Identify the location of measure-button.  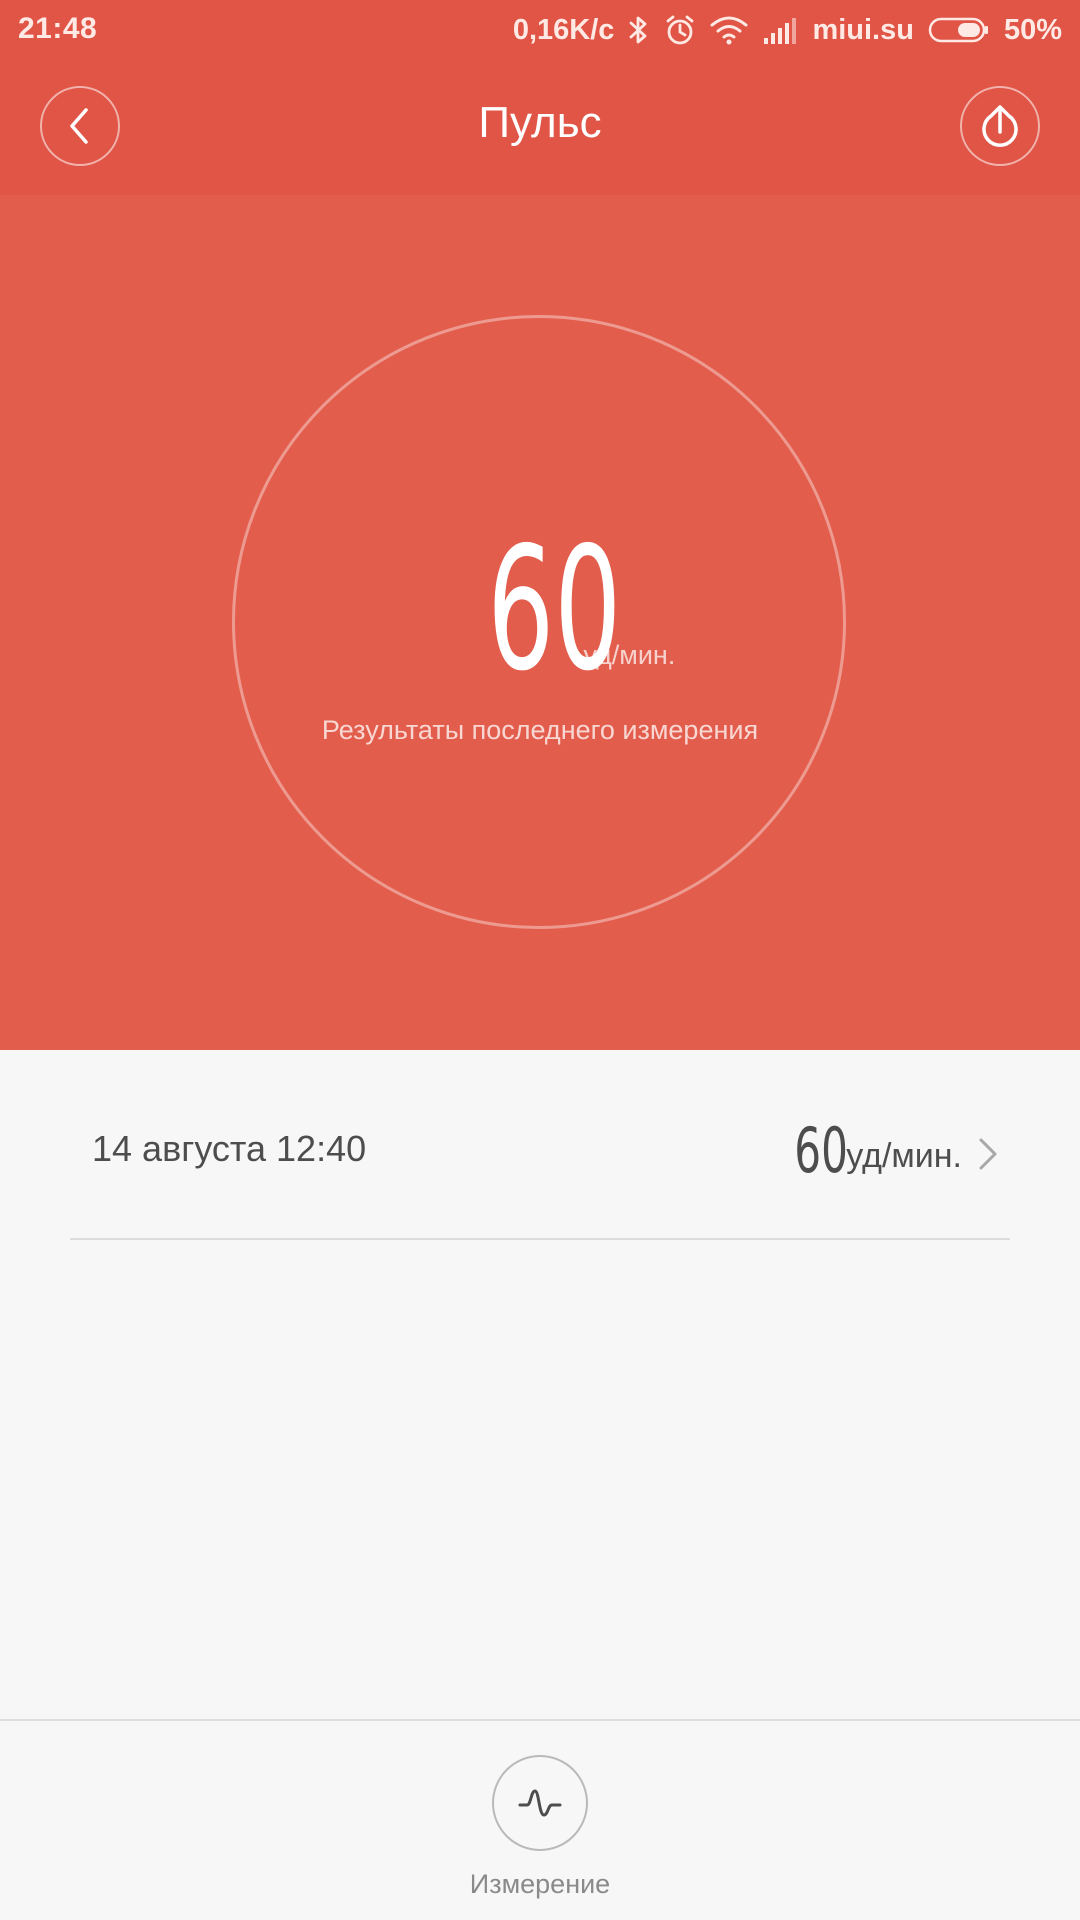
(540, 1803).